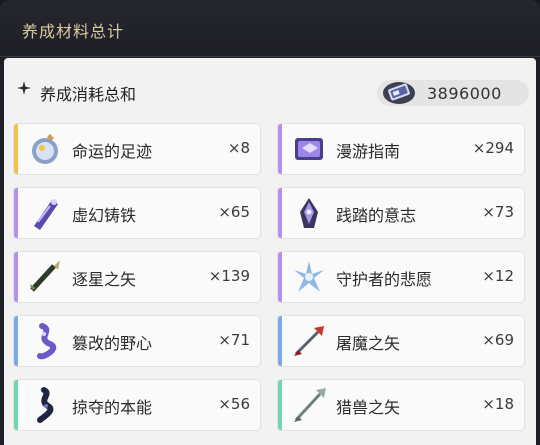  I want to click on panel-header: 养成材料总计, so click(270, 28).